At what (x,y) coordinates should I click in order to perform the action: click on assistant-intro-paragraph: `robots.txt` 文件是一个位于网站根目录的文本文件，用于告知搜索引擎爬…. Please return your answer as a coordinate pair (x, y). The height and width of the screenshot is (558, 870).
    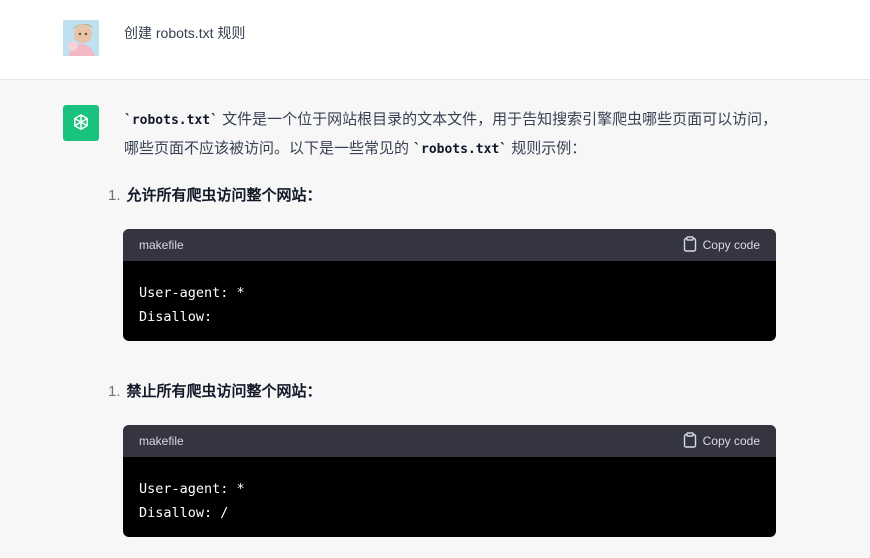
    Looking at the image, I should click on (454, 135).